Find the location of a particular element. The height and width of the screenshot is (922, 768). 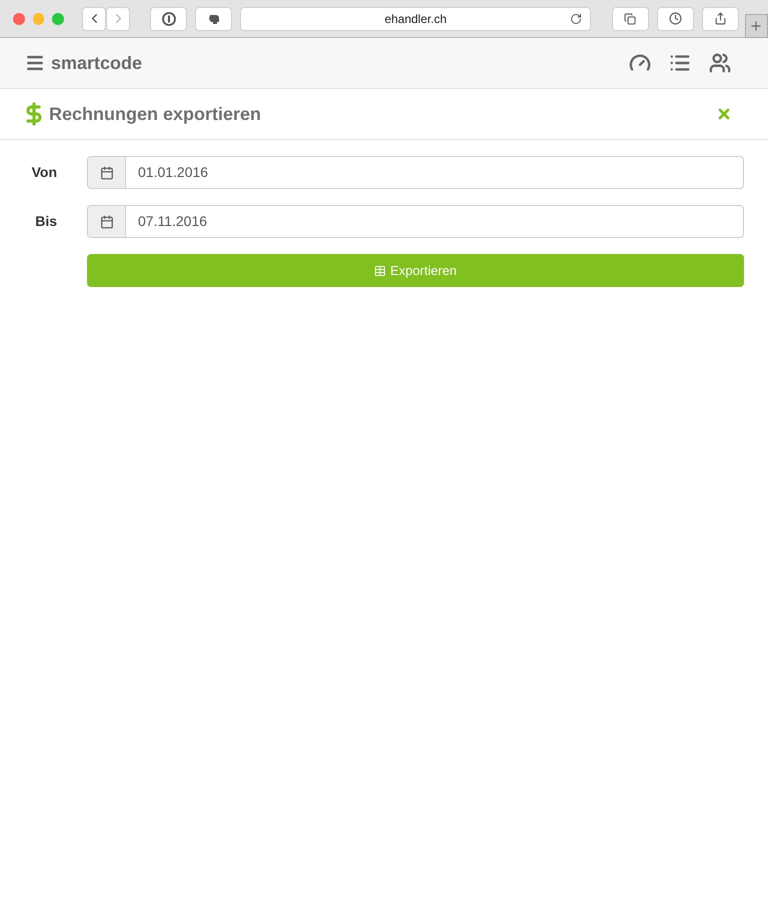

field-label: Bis is located at coordinates (46, 221).